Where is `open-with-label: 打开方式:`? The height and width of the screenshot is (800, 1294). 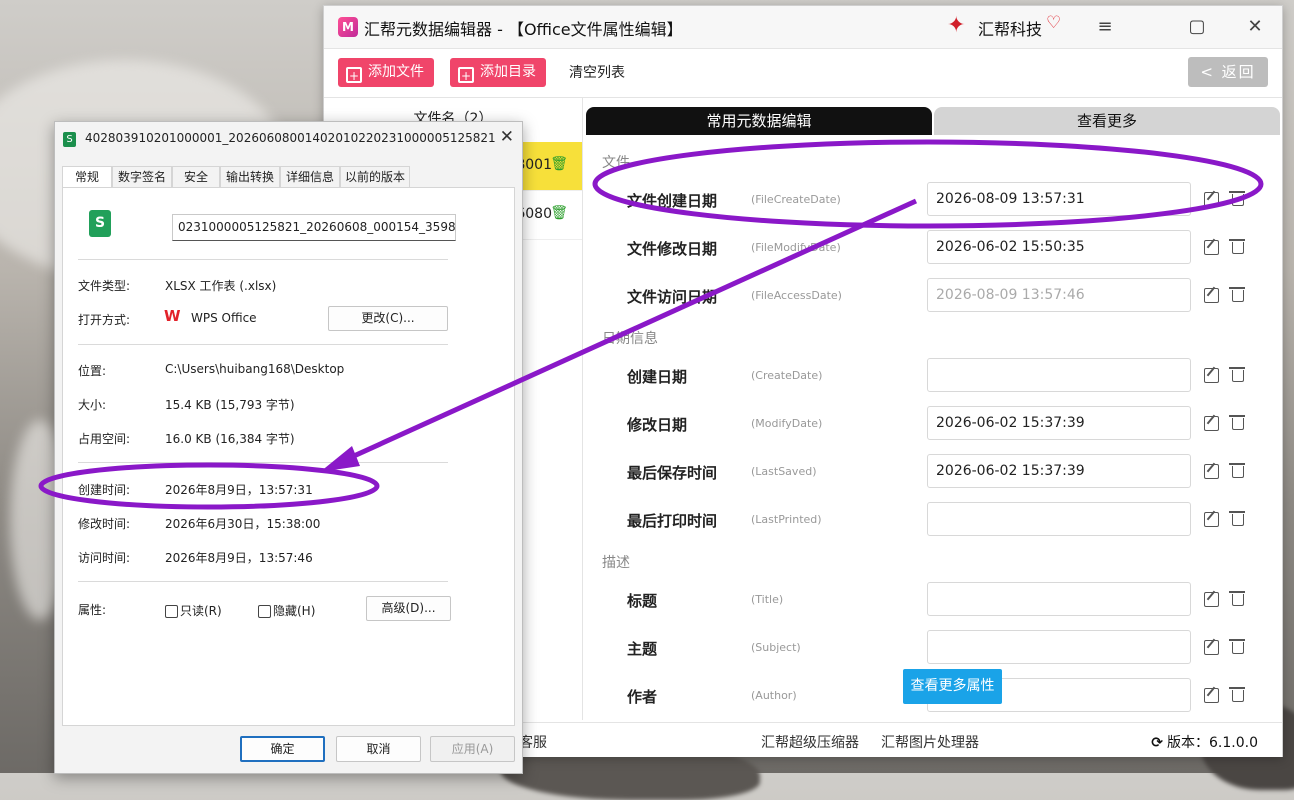
open-with-label: 打开方式: is located at coordinates (104, 320).